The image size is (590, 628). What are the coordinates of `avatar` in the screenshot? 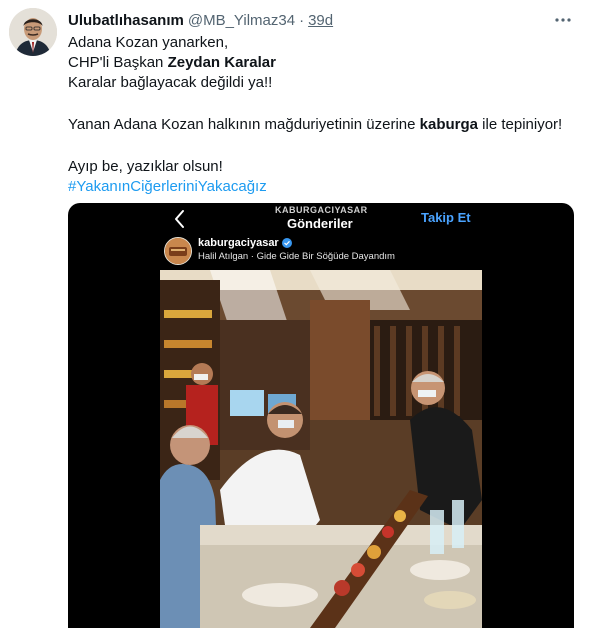 It's located at (33, 32).